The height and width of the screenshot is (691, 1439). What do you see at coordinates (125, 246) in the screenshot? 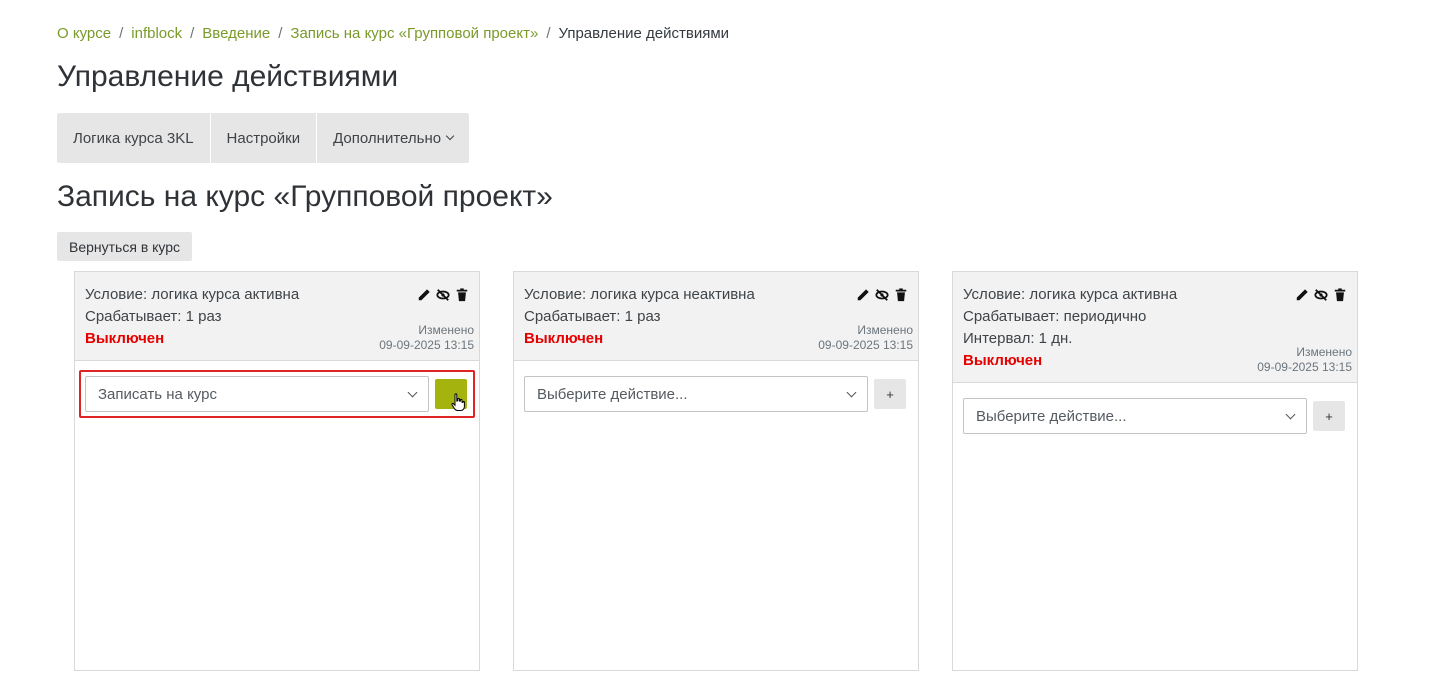
I see `back-to-course-button: Вернуться в курс` at bounding box center [125, 246].